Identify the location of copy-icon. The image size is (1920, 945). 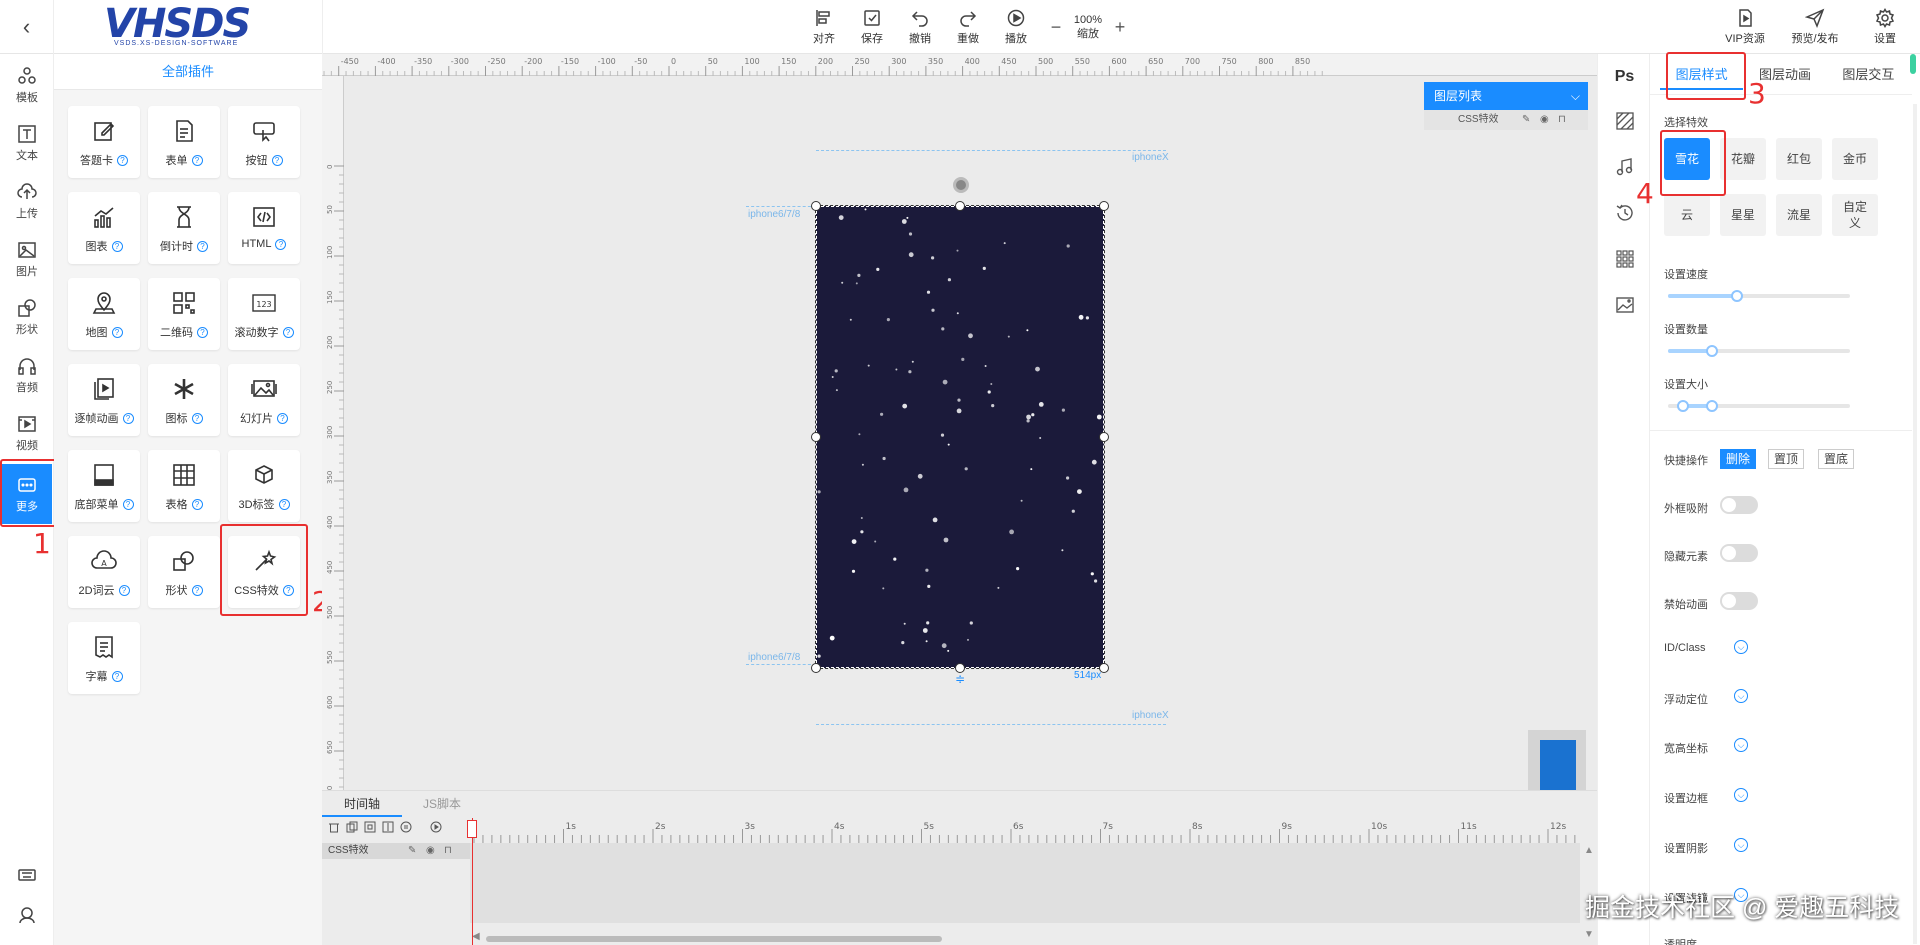
(352, 827).